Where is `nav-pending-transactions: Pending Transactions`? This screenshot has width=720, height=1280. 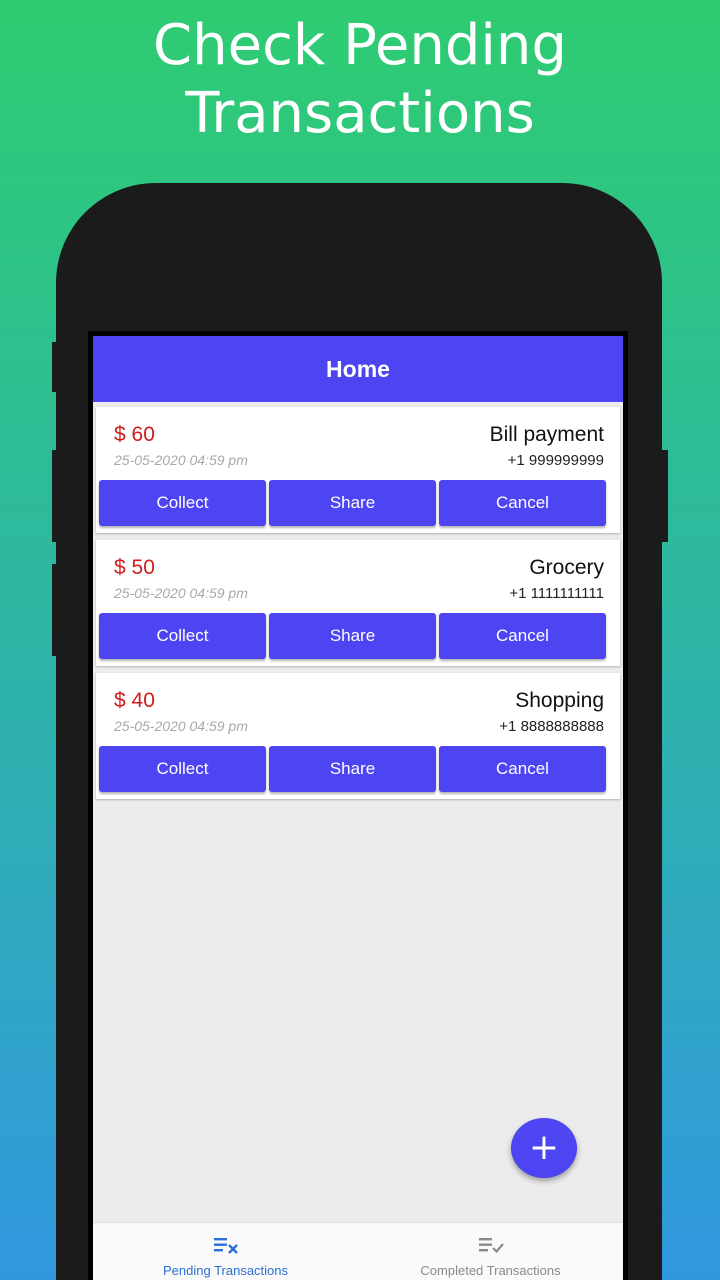 nav-pending-transactions: Pending Transactions is located at coordinates (225, 1251).